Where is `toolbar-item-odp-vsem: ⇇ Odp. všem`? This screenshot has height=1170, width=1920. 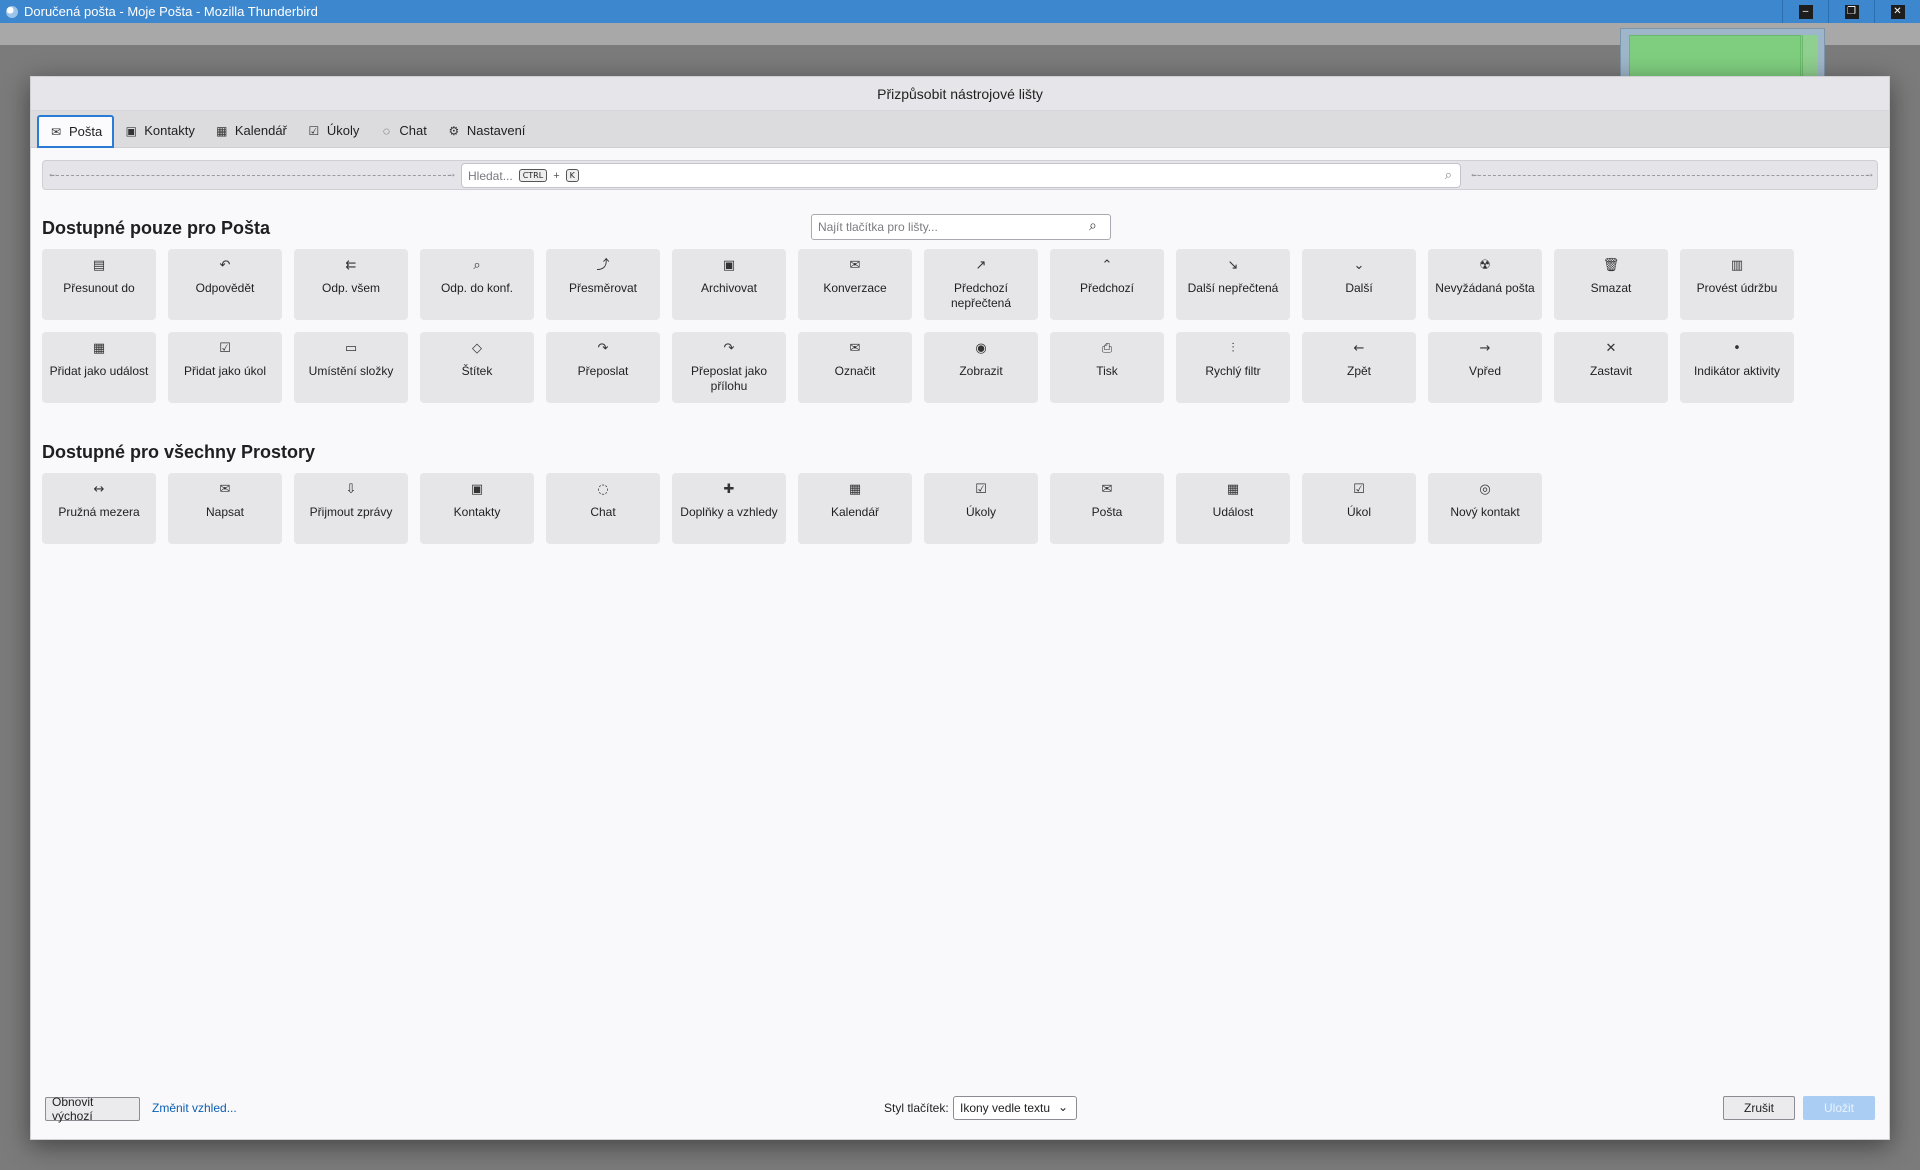 toolbar-item-odp-vsem: ⇇ Odp. všem is located at coordinates (351, 284).